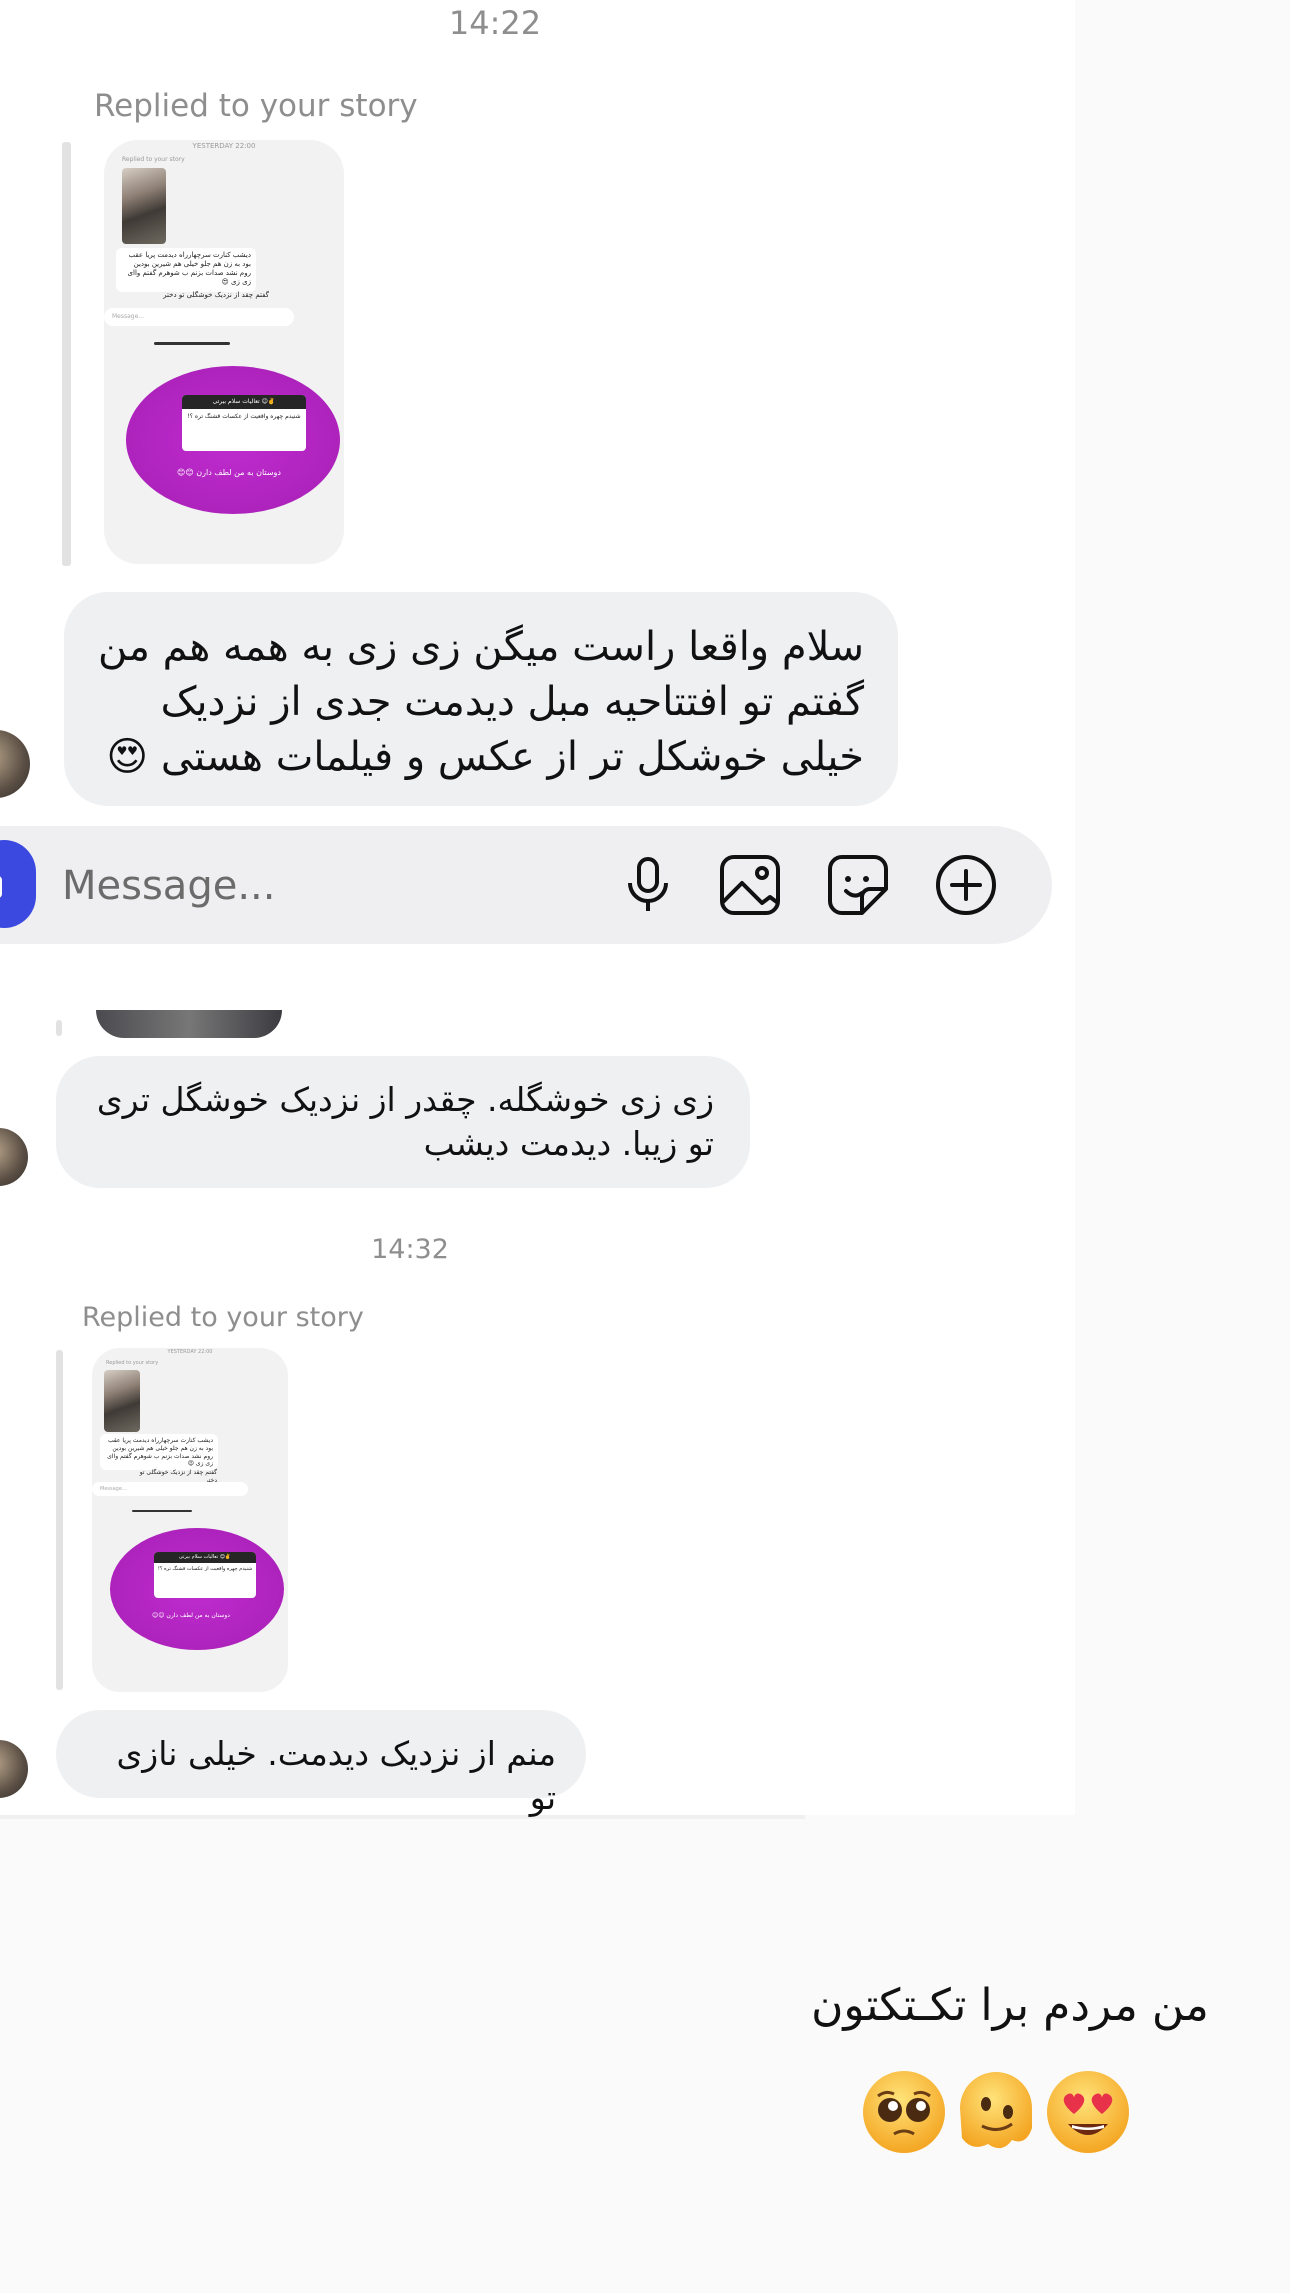 The height and width of the screenshot is (2293, 1290). What do you see at coordinates (332, 886) in the screenshot?
I see `message-input` at bounding box center [332, 886].